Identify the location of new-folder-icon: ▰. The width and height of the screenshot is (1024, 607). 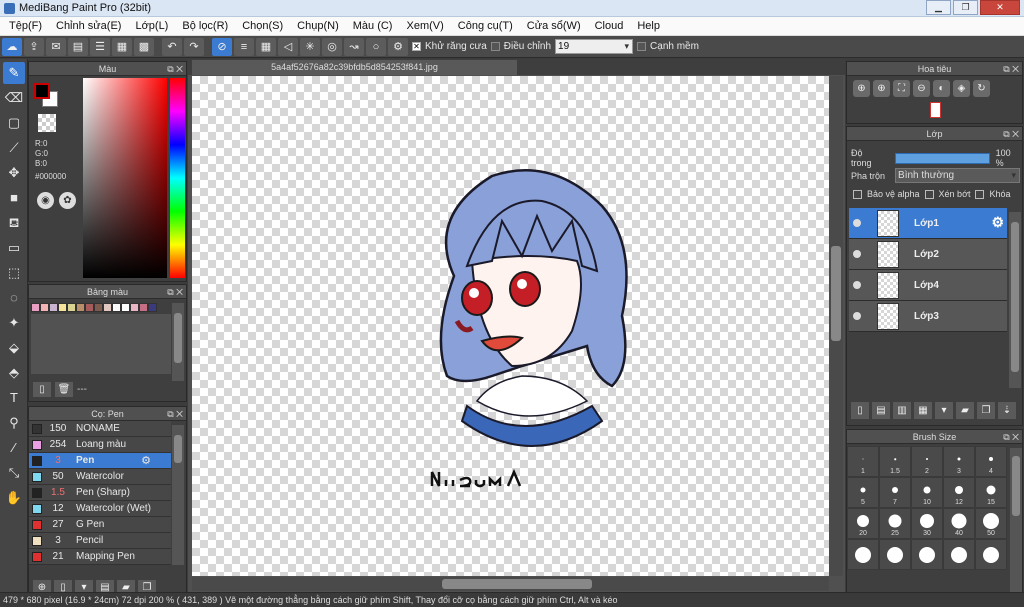
(965, 410).